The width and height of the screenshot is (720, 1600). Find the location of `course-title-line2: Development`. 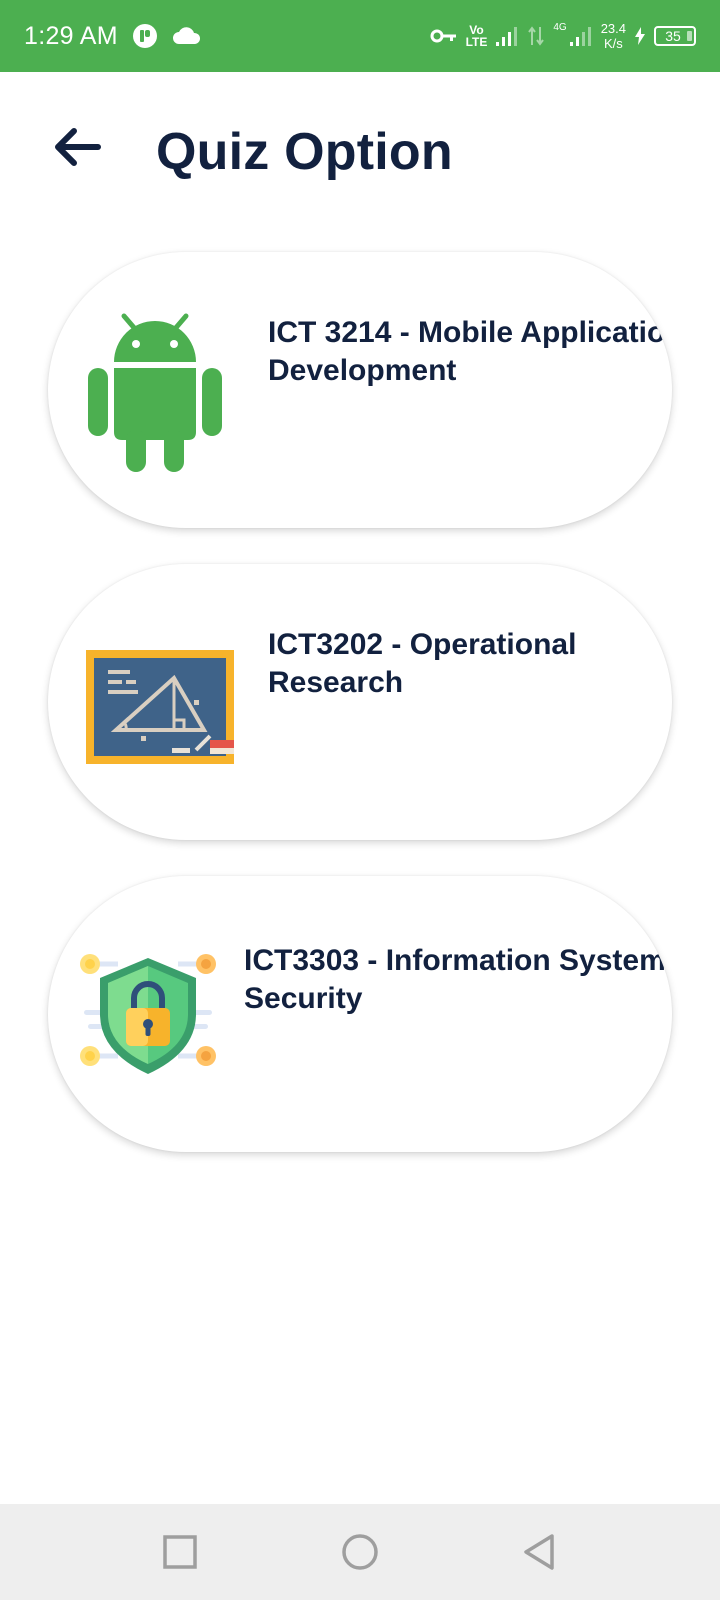

course-title-line2: Development is located at coordinates (362, 370).